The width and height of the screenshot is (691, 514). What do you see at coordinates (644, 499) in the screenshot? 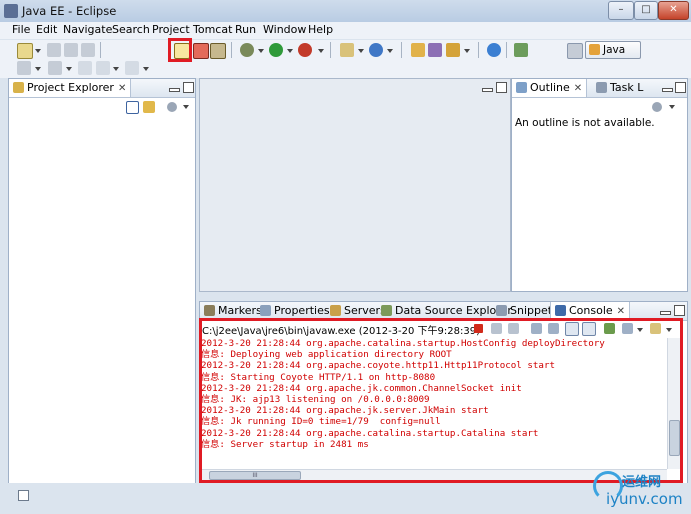
I see `watermark-url: iyunv.com` at bounding box center [644, 499].